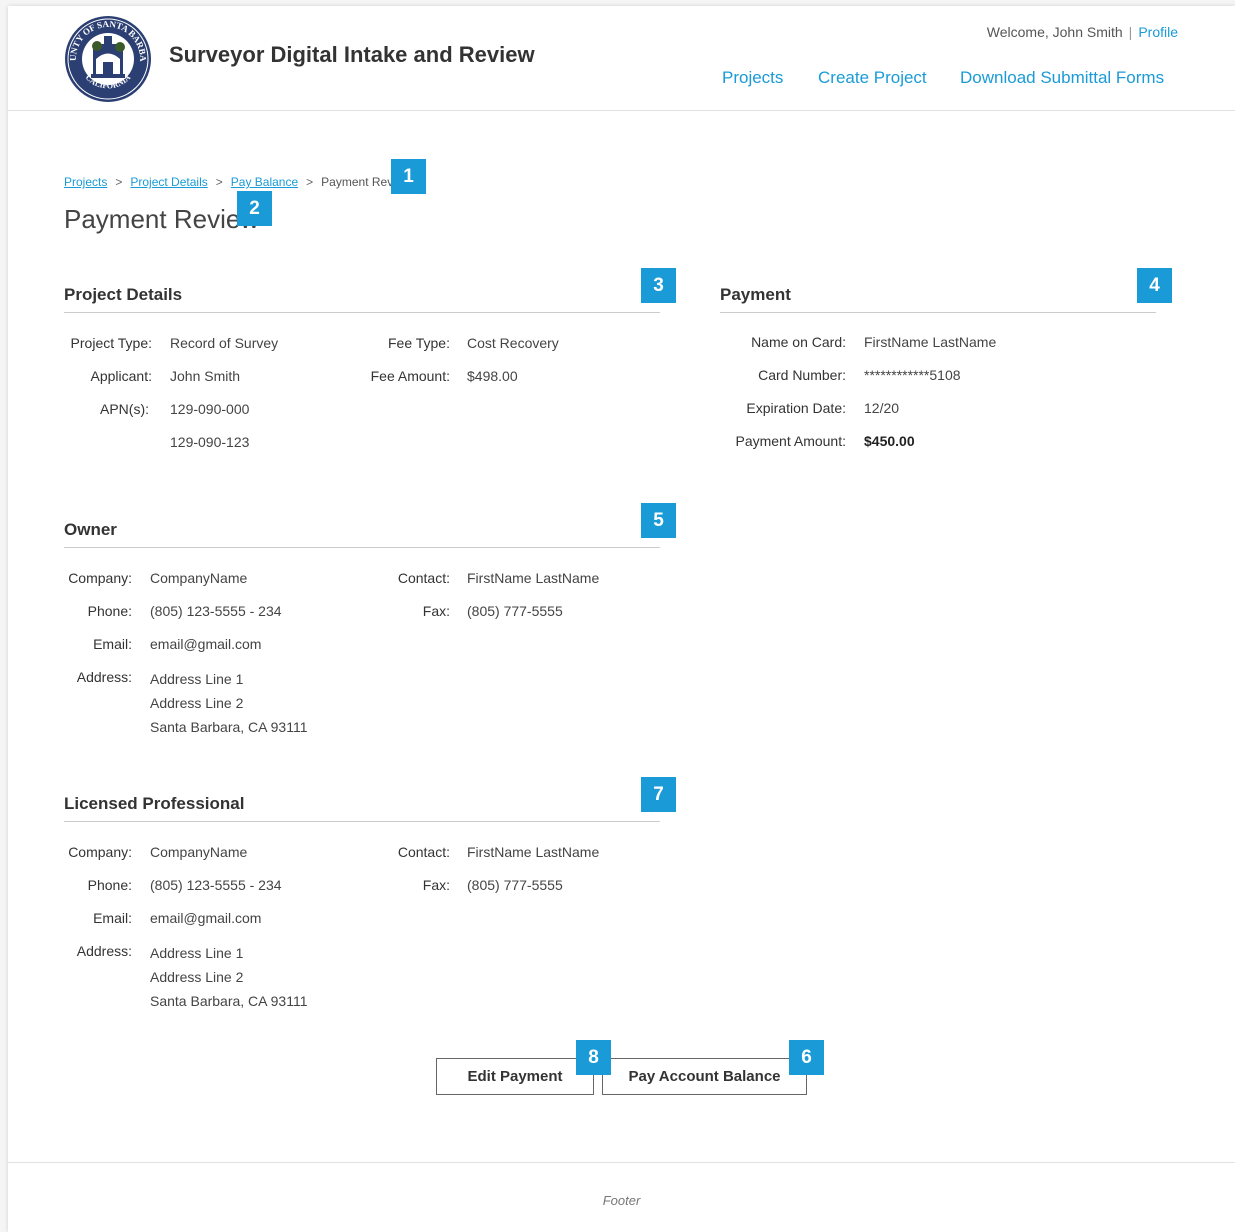  What do you see at coordinates (216, 885) in the screenshot?
I see `lp-phone-value: (805) 123-5555 - 234` at bounding box center [216, 885].